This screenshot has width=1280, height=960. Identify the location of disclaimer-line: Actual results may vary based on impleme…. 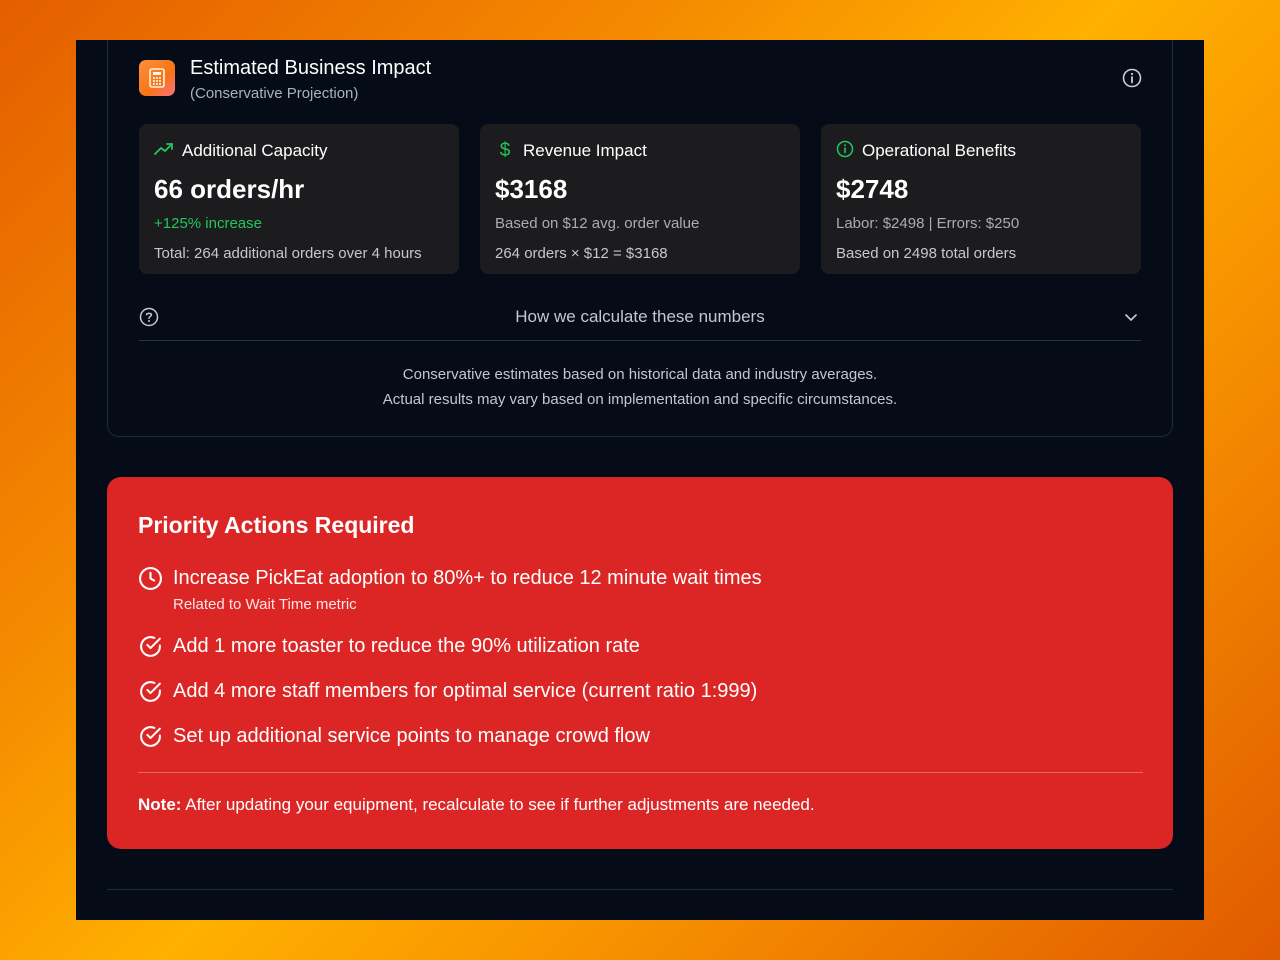
(640, 399).